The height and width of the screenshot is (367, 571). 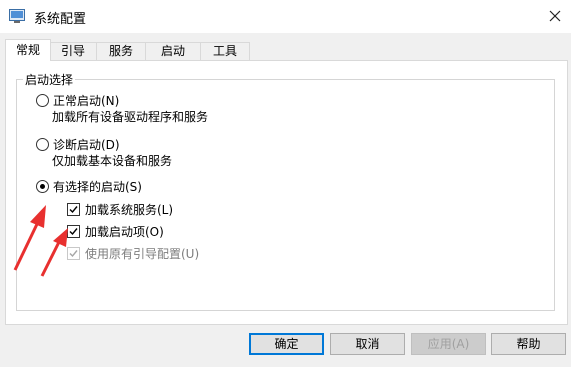 I want to click on use-original-boot-config-checkbox: 使用原有引导配置(U), so click(x=133, y=253).